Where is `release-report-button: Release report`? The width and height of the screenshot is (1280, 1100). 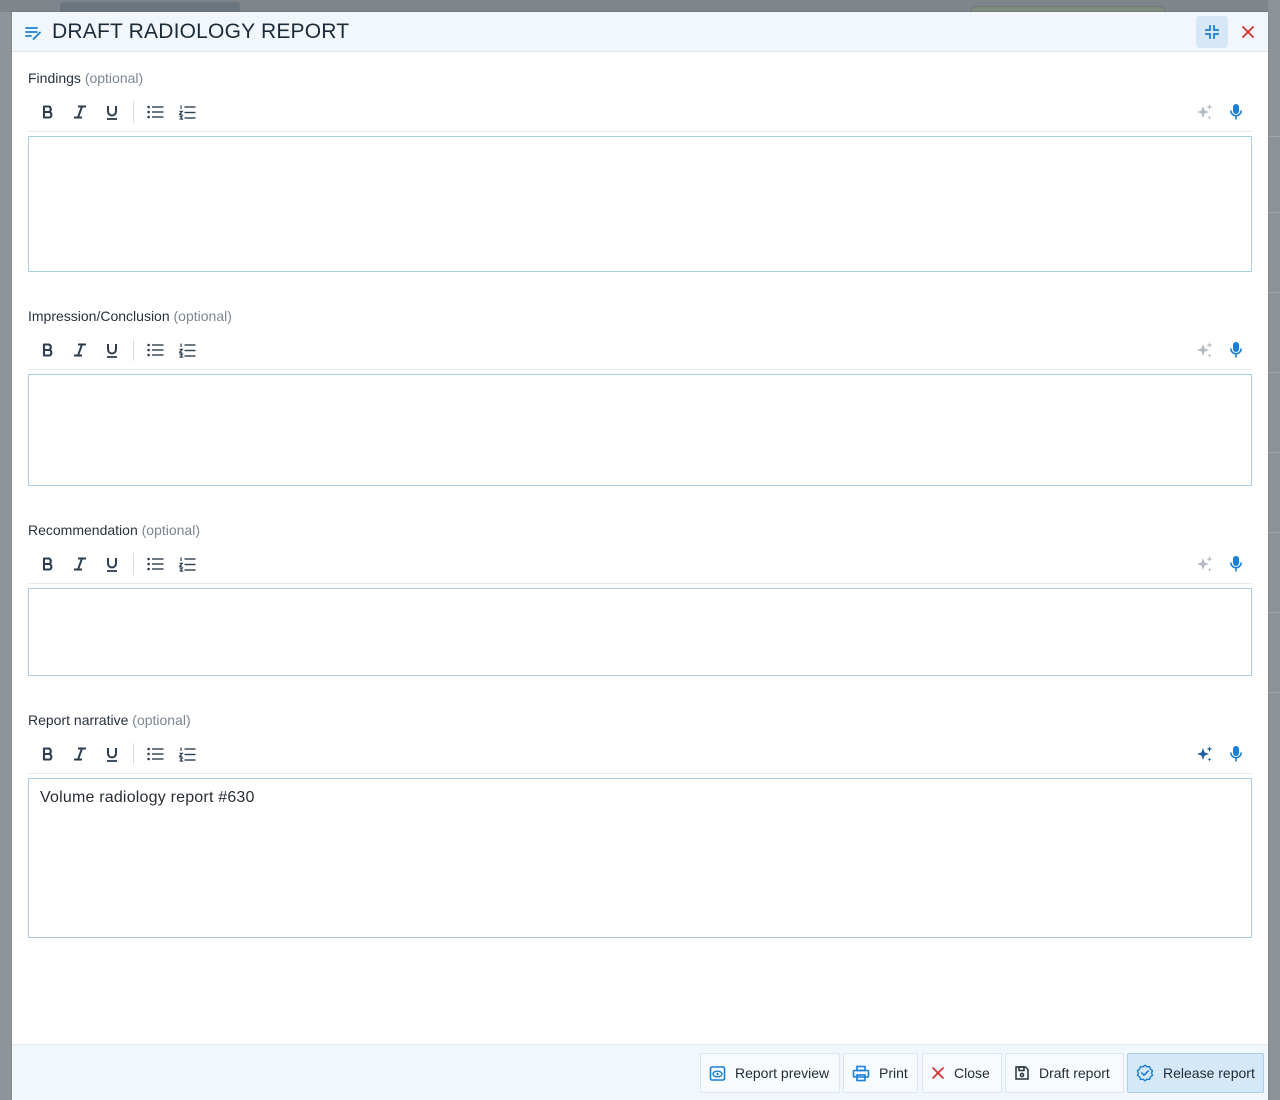
release-report-button: Release report is located at coordinates (1195, 1073).